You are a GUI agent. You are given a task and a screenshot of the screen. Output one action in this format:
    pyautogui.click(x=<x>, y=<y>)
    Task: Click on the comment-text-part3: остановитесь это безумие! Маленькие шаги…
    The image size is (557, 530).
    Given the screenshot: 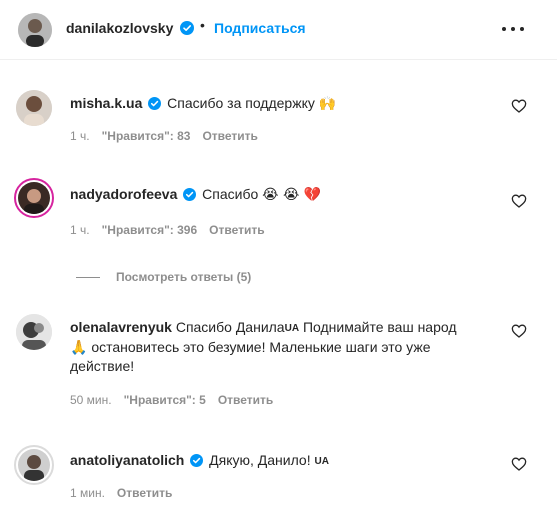 What is the action you would take?
    pyautogui.click(x=250, y=356)
    